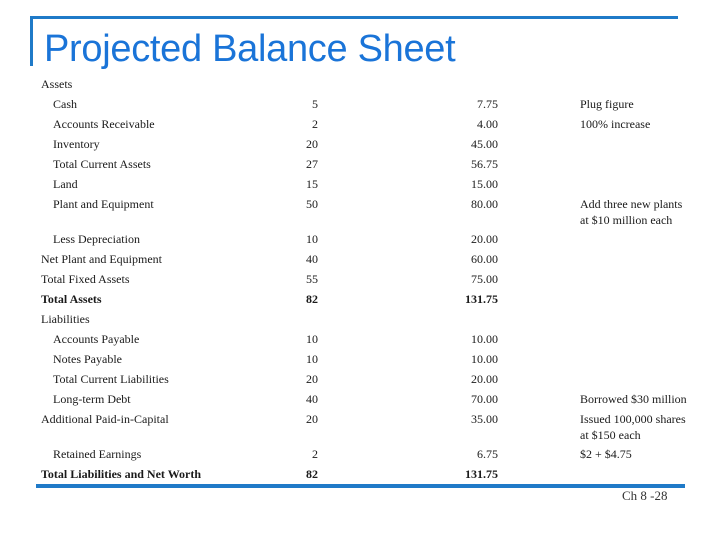 The height and width of the screenshot is (540, 720). What do you see at coordinates (65, 104) in the screenshot?
I see `row-label: Cash` at bounding box center [65, 104].